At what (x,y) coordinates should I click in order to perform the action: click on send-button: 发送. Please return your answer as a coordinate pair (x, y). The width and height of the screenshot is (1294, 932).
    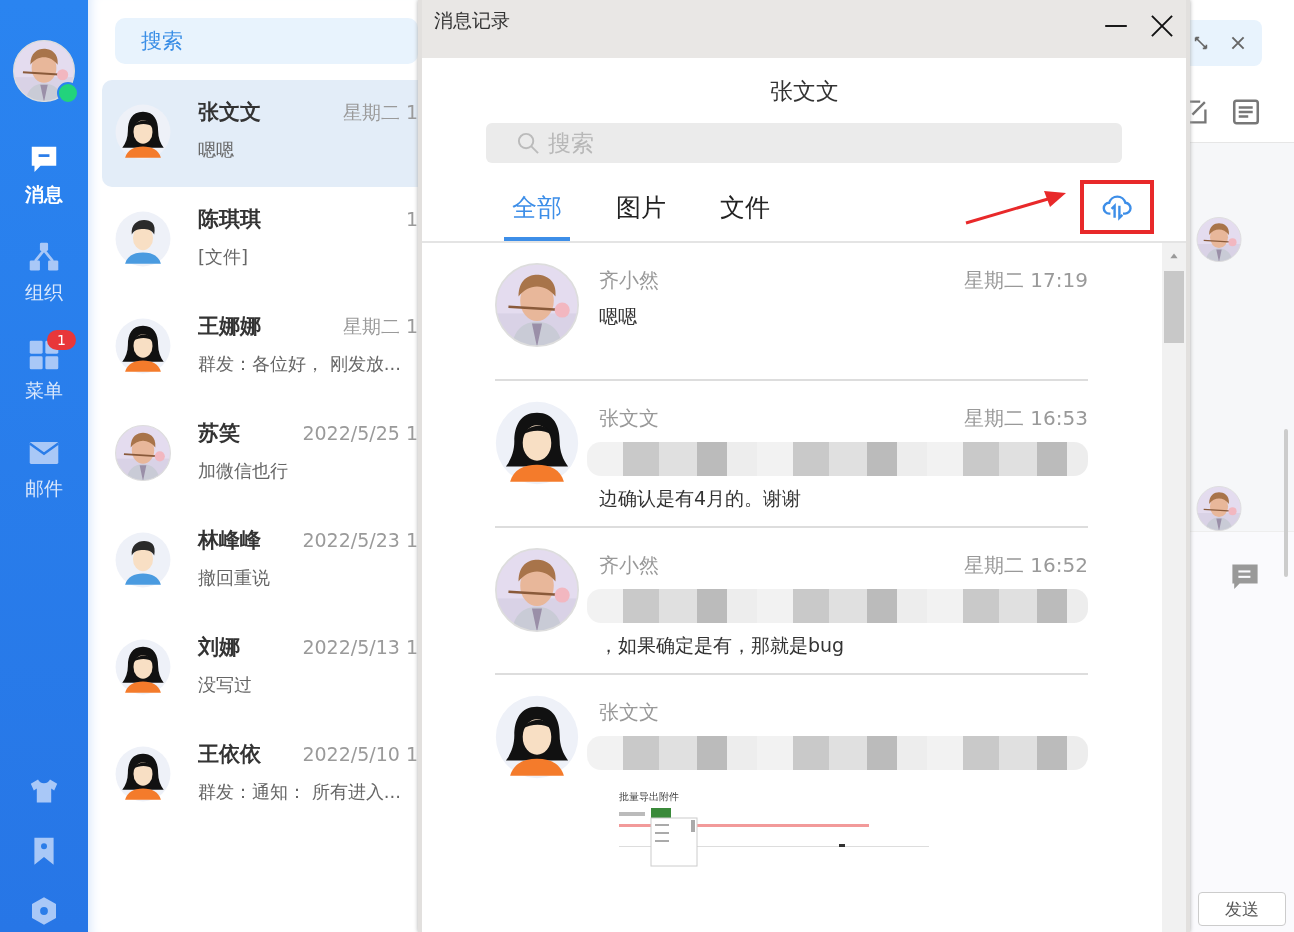
    Looking at the image, I should click on (1242, 909).